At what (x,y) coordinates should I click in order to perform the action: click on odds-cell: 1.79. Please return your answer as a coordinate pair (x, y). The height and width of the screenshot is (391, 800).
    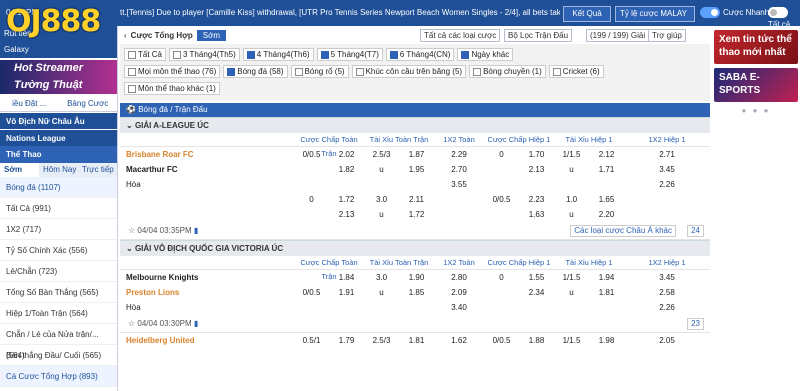
    Looking at the image, I should click on (346, 340).